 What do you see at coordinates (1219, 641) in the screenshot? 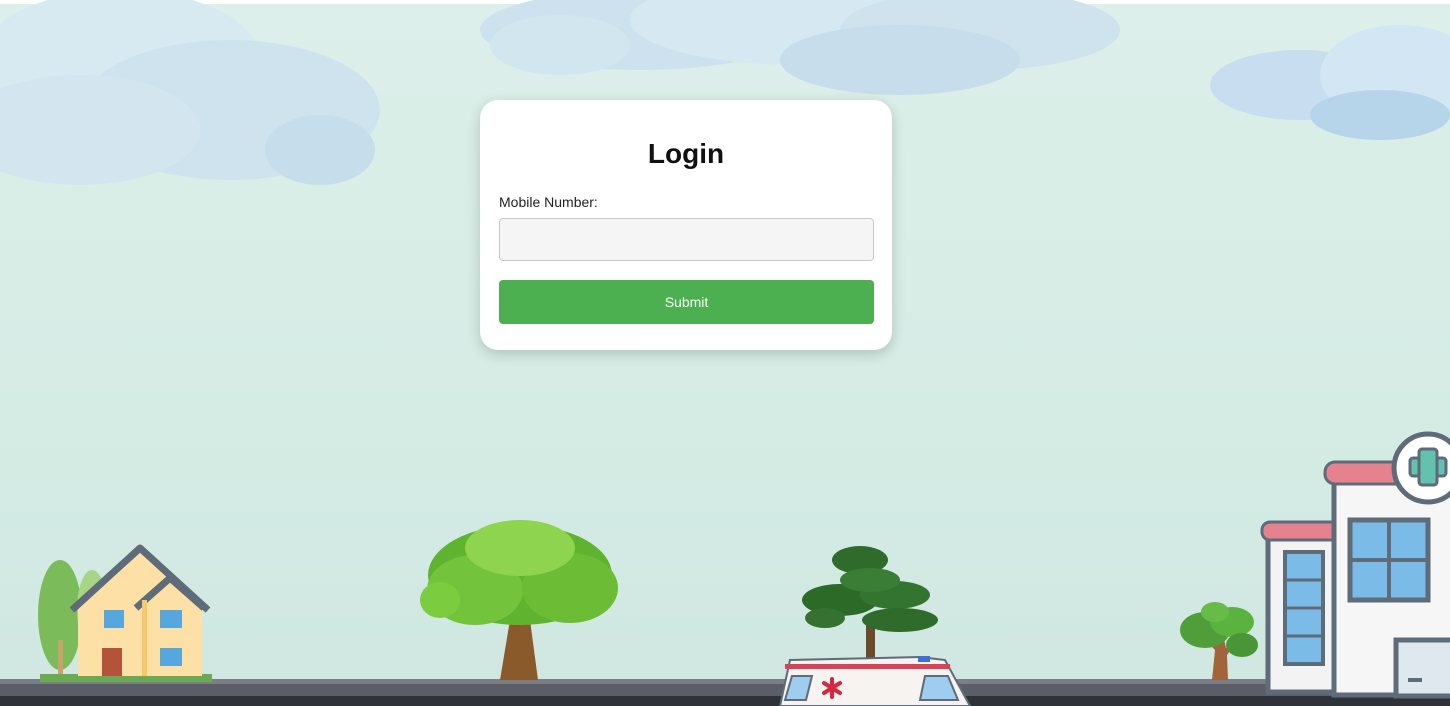
I see `small-tree-right` at bounding box center [1219, 641].